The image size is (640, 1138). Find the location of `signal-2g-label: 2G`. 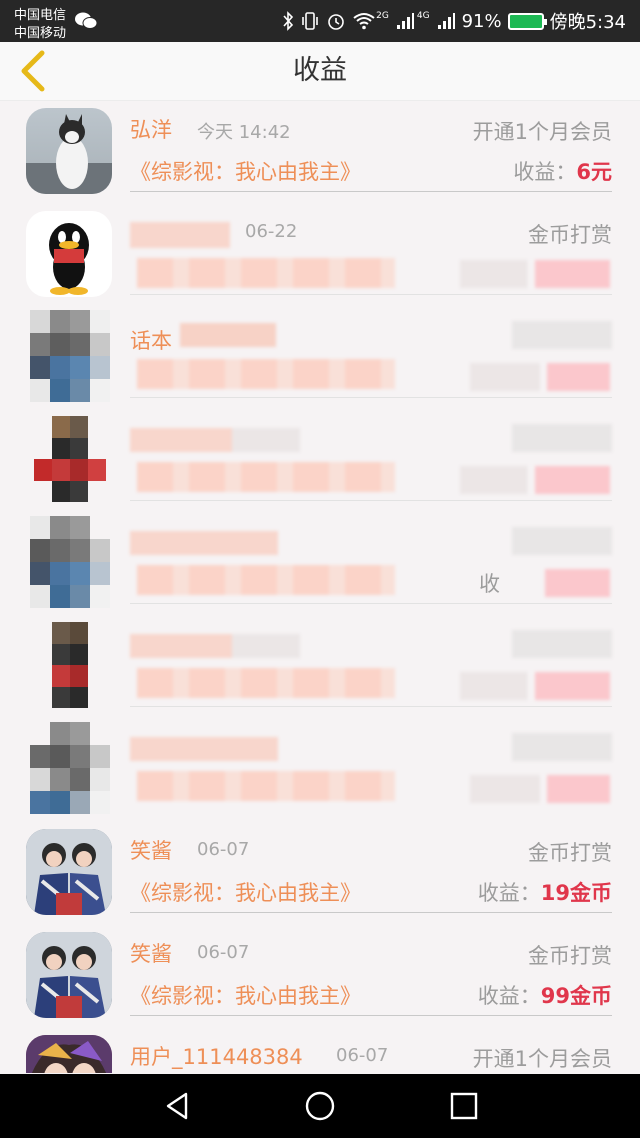

signal-2g-label: 2G is located at coordinates (382, 16).